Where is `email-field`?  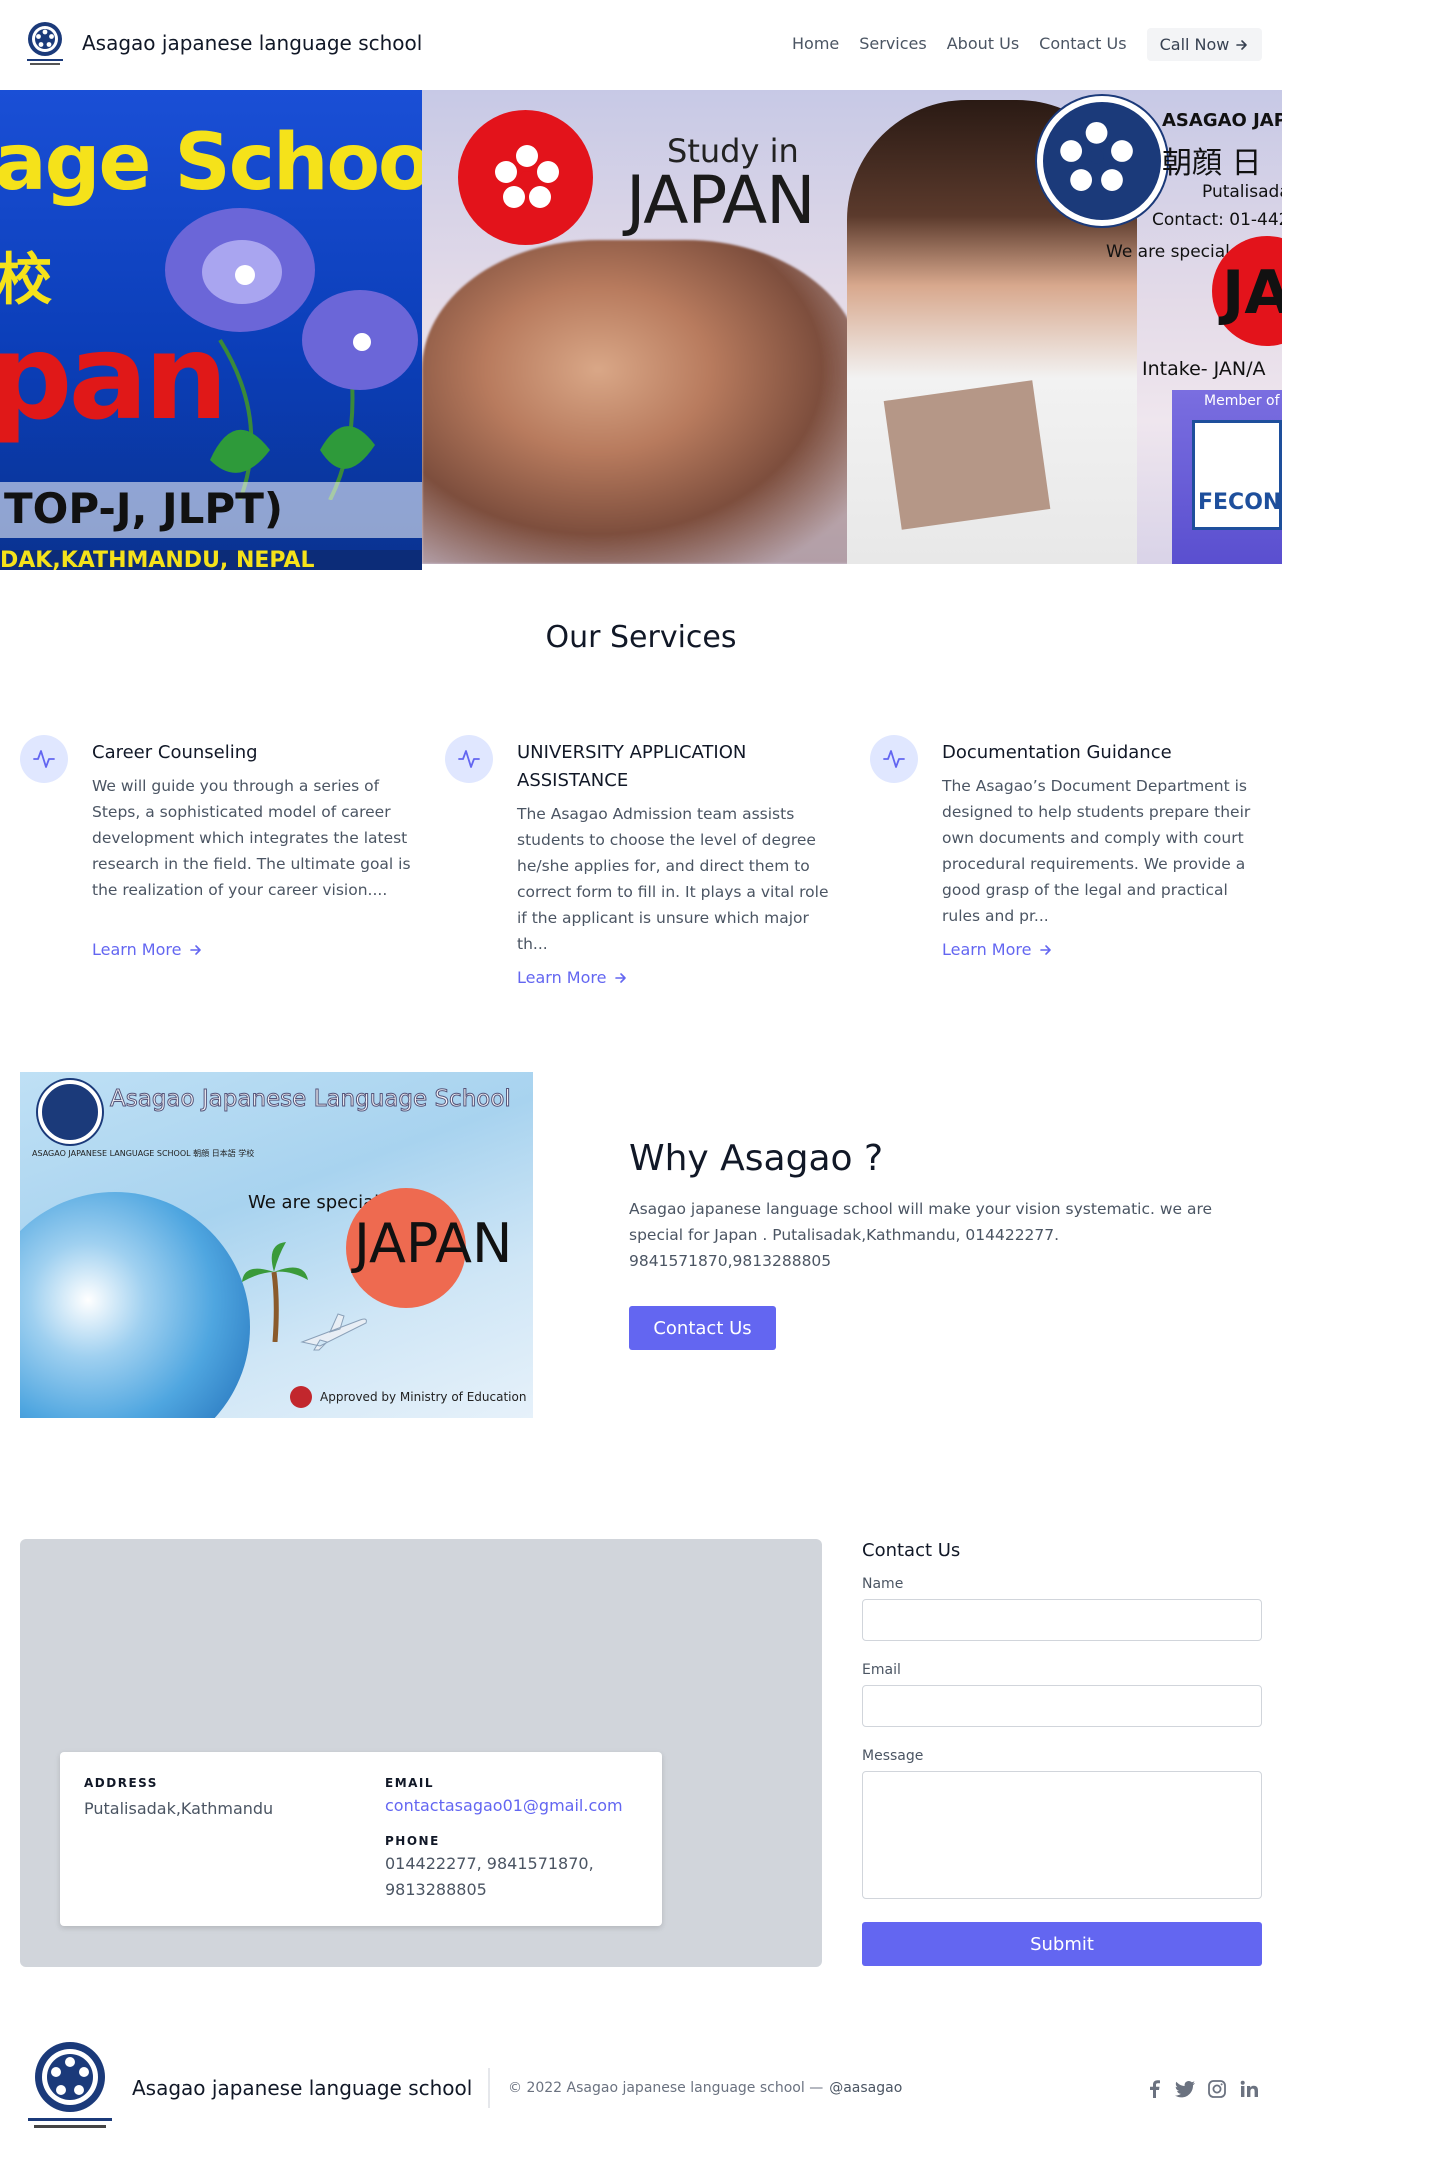
email-field is located at coordinates (1062, 1706).